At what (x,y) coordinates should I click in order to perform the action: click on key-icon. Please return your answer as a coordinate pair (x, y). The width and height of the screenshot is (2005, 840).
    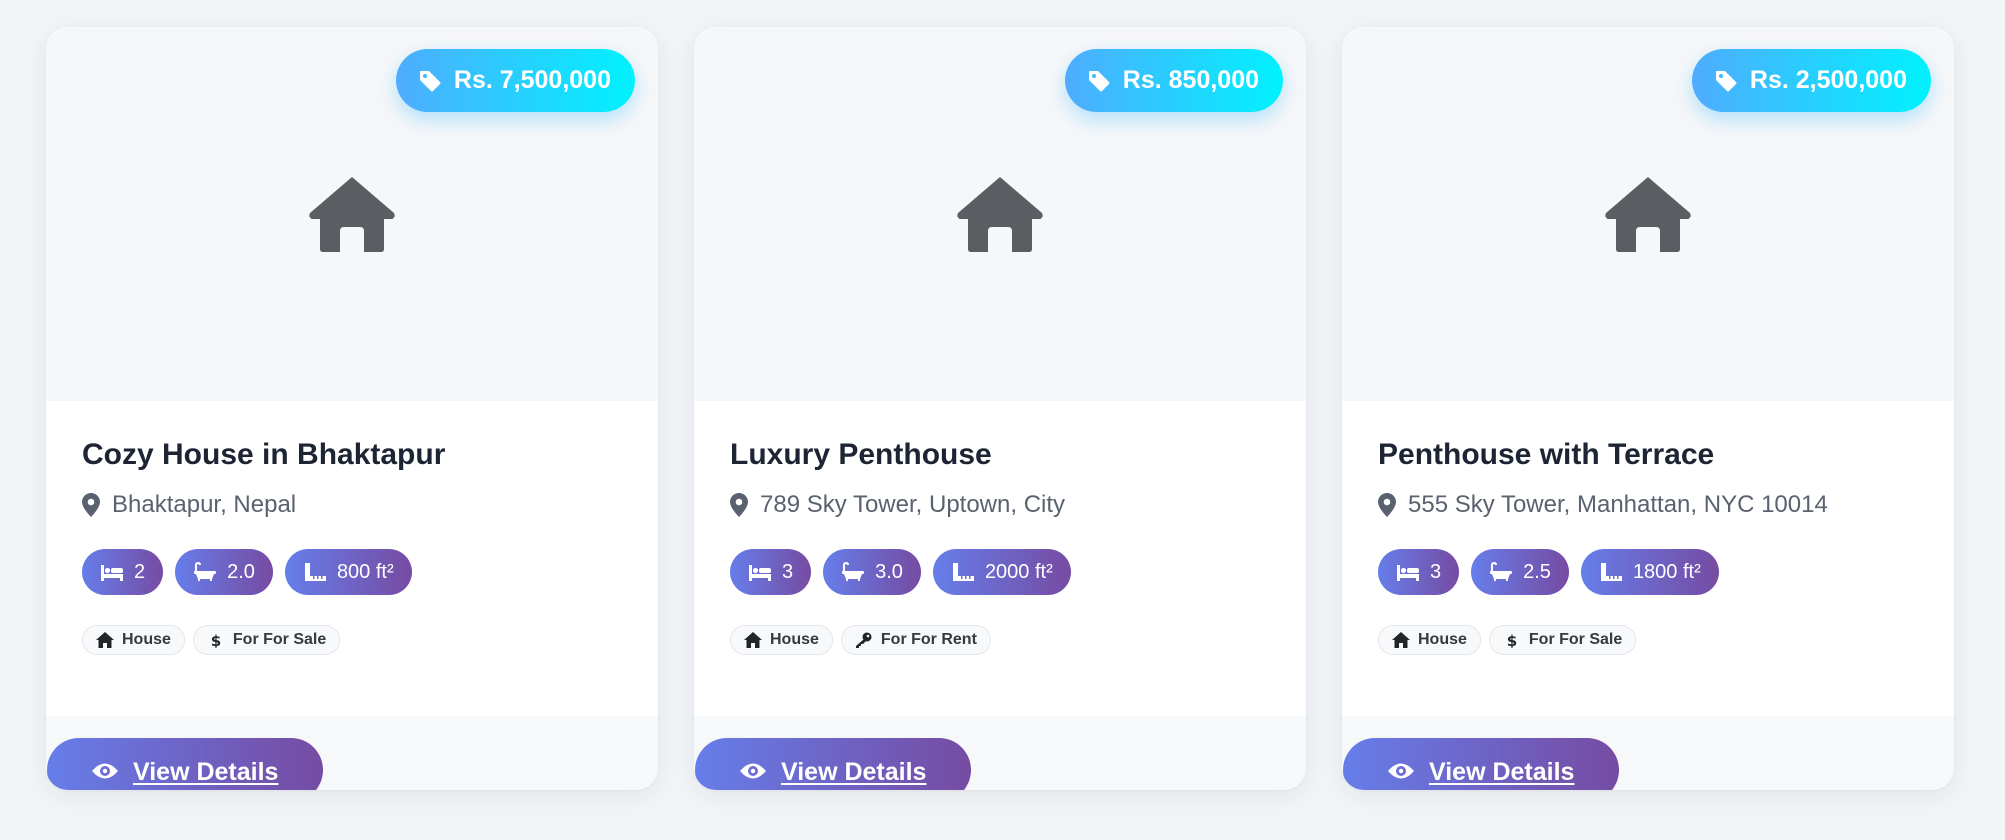
    Looking at the image, I should click on (863, 640).